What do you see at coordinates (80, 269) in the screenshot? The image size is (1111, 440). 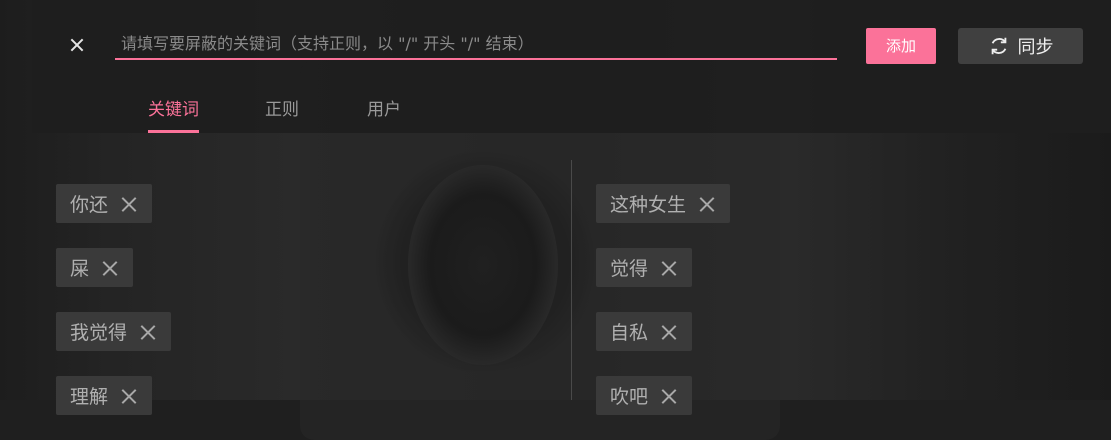 I see `keyword-label: 屎` at bounding box center [80, 269].